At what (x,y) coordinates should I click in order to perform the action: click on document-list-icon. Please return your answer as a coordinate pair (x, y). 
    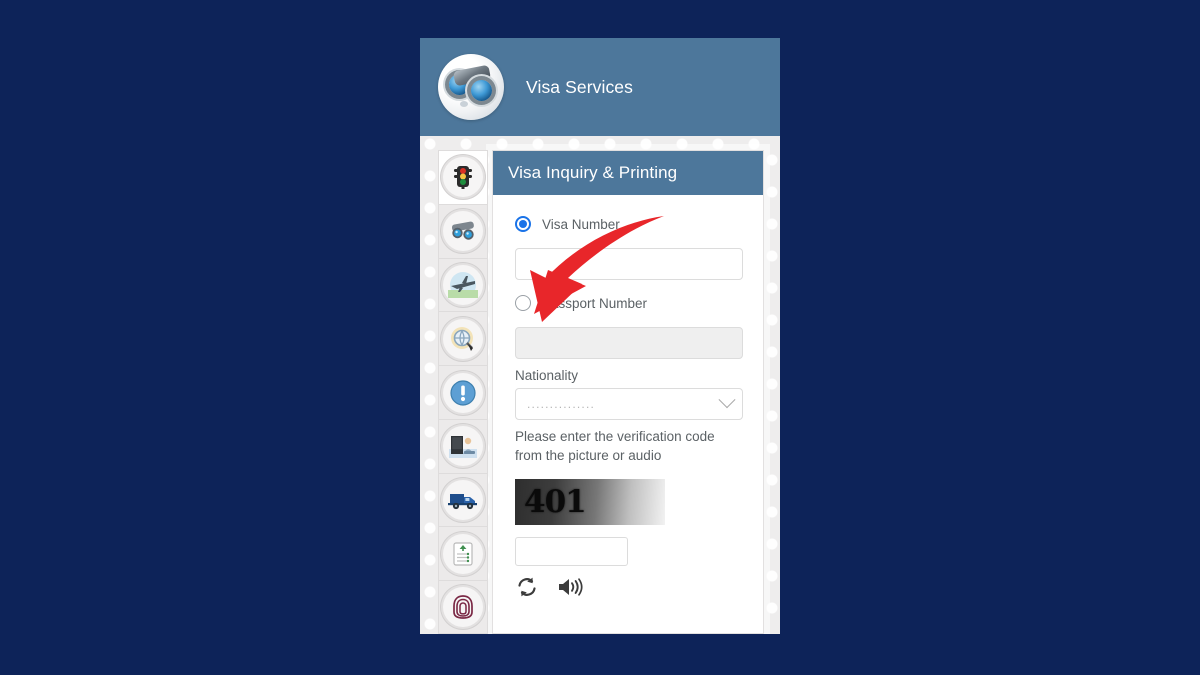
    Looking at the image, I should click on (463, 553).